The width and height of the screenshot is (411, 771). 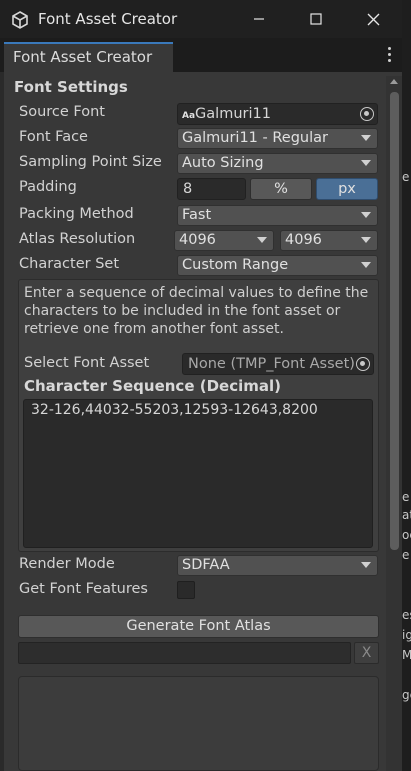 I want to click on scrollbar-thumb, so click(x=394, y=321).